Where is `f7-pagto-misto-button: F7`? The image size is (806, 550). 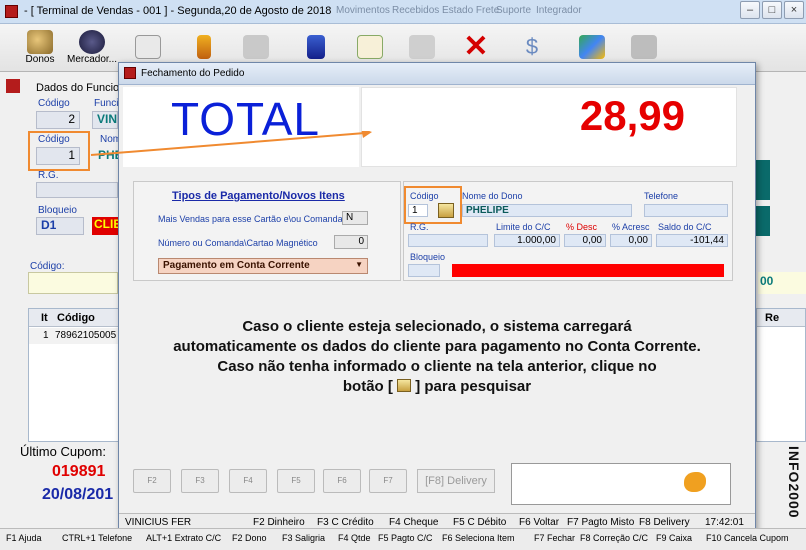
f7-pagto-misto-button: F7 is located at coordinates (388, 481).